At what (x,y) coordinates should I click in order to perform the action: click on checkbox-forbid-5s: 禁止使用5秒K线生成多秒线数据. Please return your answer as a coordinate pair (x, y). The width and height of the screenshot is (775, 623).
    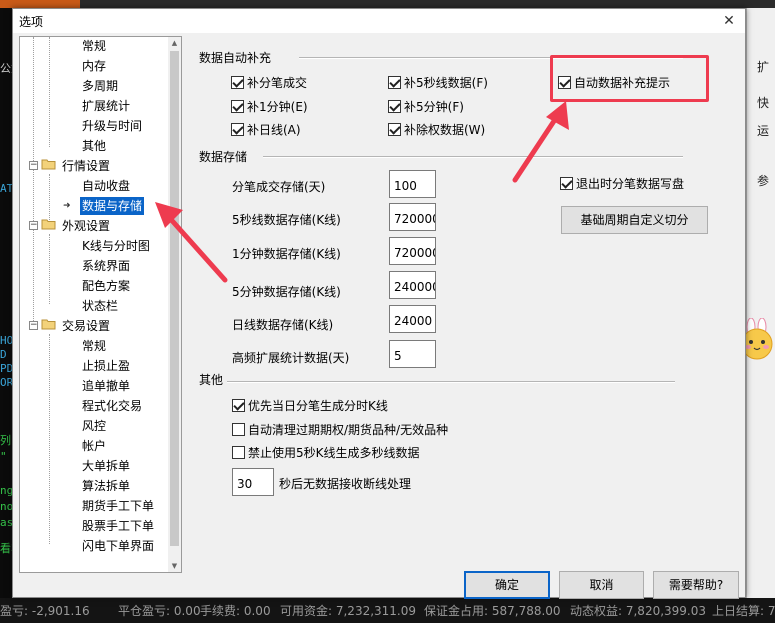
    Looking at the image, I should click on (326, 452).